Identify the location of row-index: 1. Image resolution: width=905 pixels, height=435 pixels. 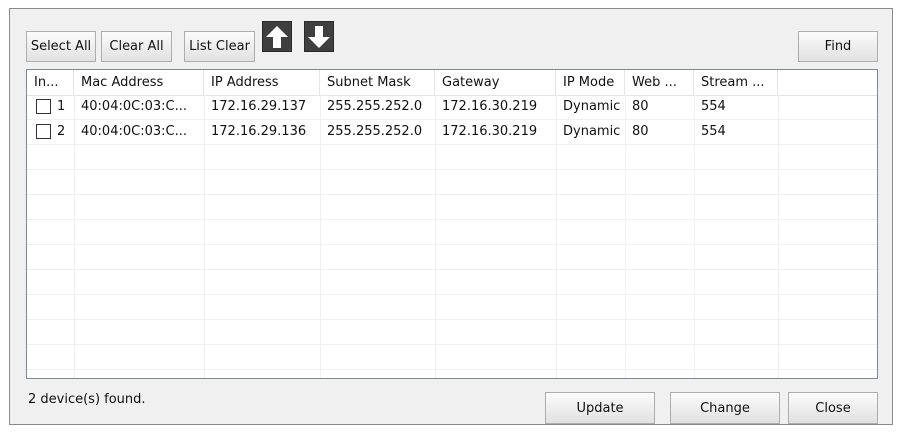
(61, 106).